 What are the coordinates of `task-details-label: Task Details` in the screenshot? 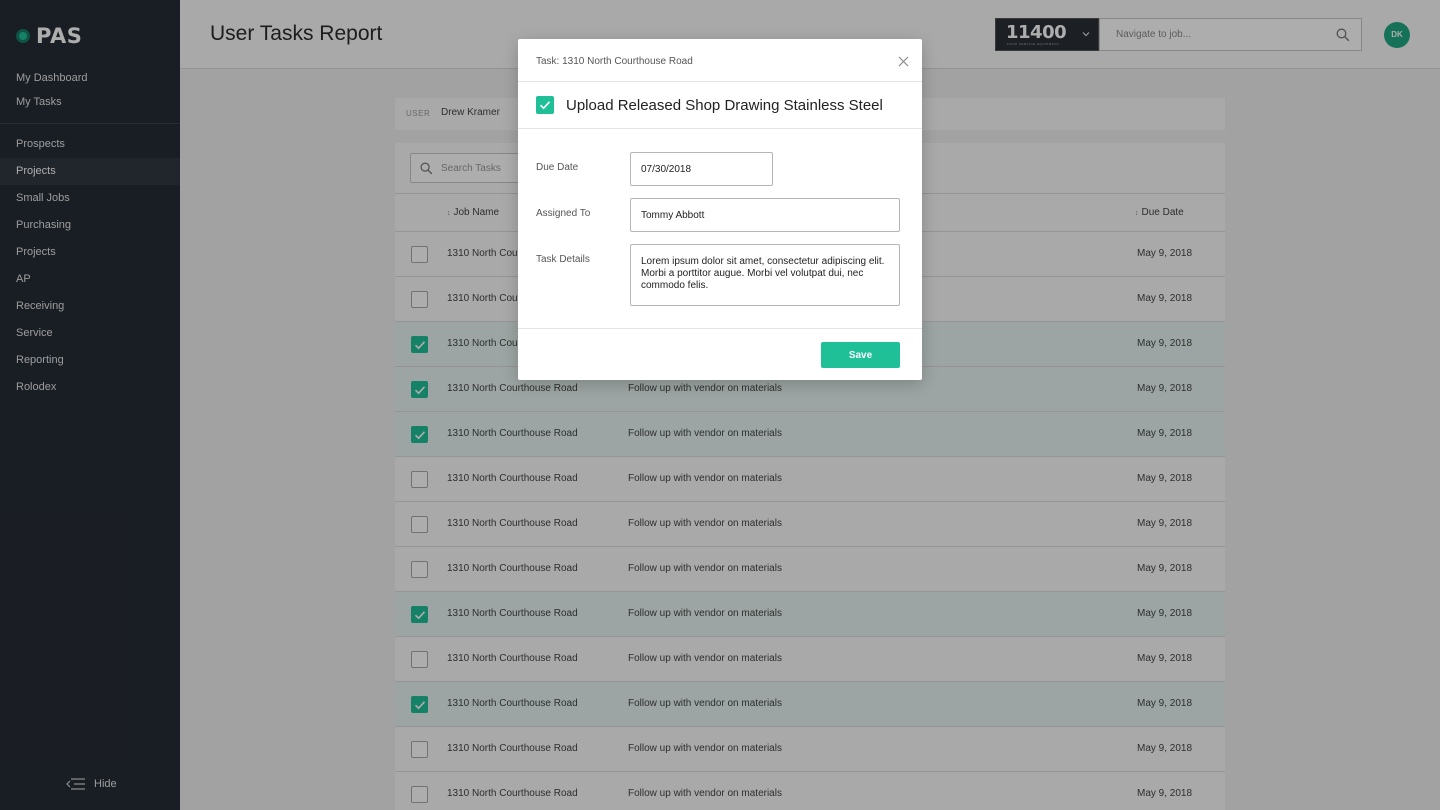 It's located at (563, 259).